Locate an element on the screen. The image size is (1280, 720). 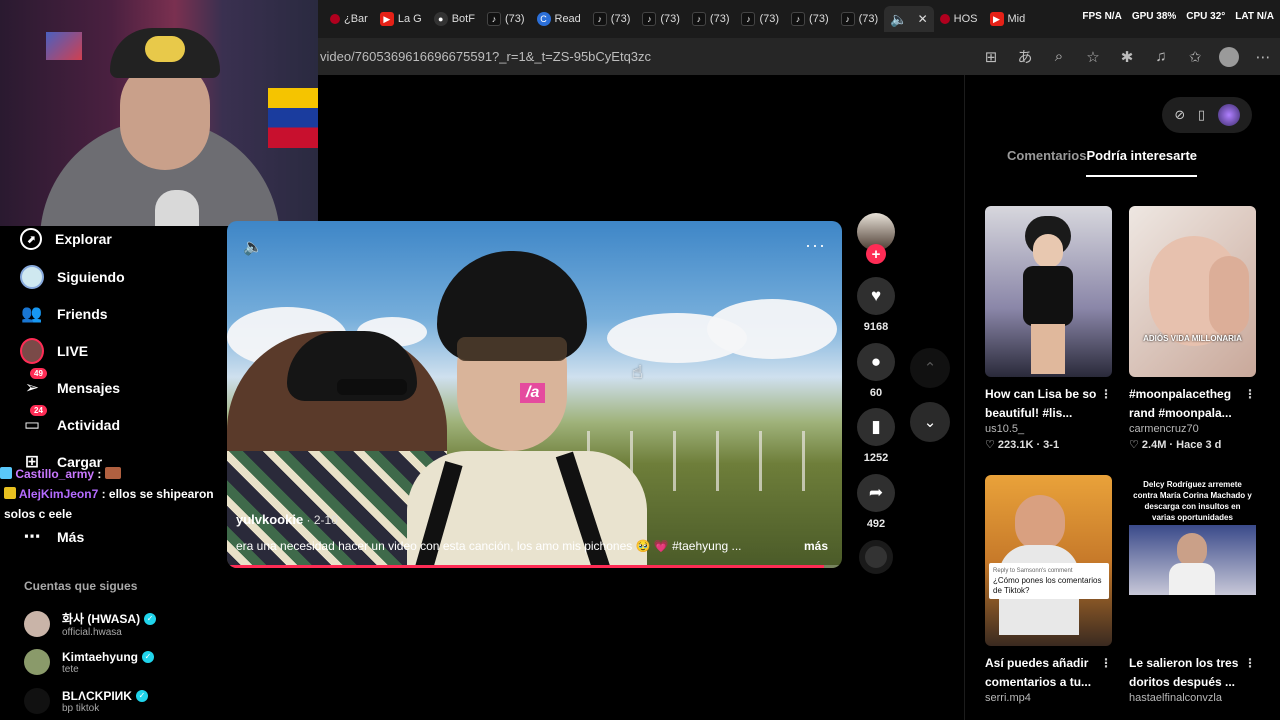
nav-more: ⋯ Más is located at coordinates (52, 537).